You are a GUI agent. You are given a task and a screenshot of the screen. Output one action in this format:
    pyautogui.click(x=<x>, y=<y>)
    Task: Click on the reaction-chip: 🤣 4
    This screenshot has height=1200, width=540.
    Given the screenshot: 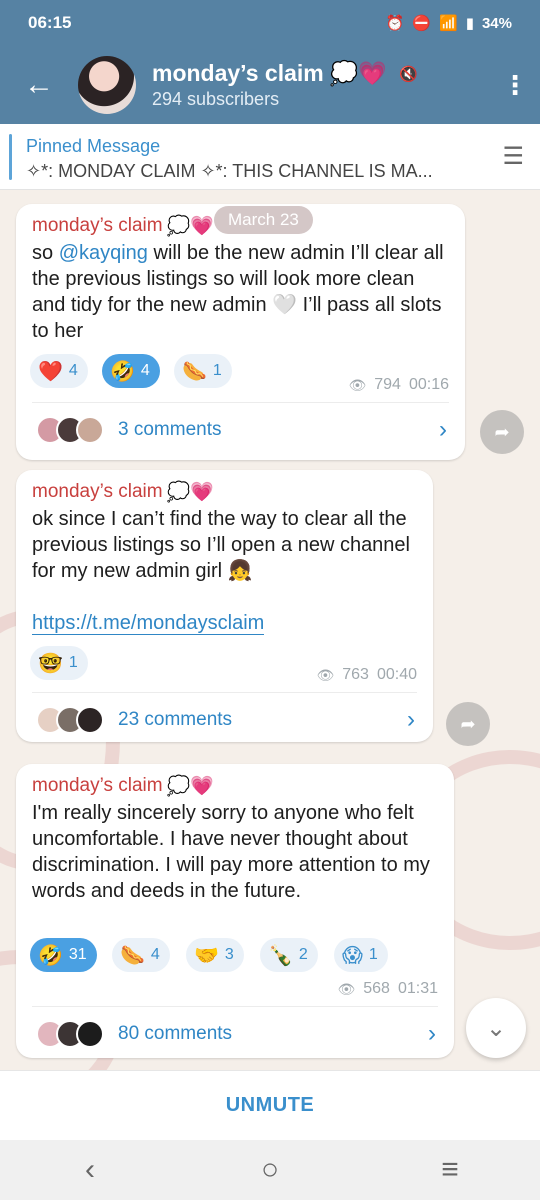 What is the action you would take?
    pyautogui.click(x=131, y=371)
    